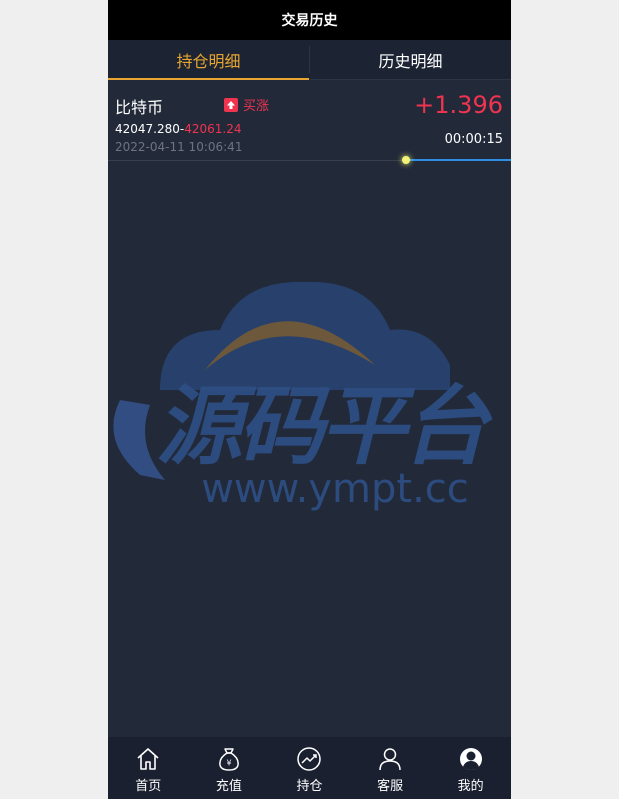 The width and height of the screenshot is (619, 799). I want to click on money-bag-icon: ¥, so click(229, 759).